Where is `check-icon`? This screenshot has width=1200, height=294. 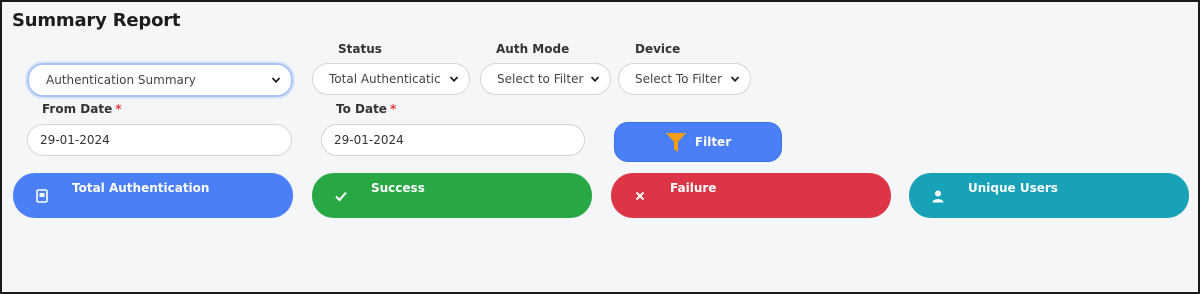
check-icon is located at coordinates (341, 196).